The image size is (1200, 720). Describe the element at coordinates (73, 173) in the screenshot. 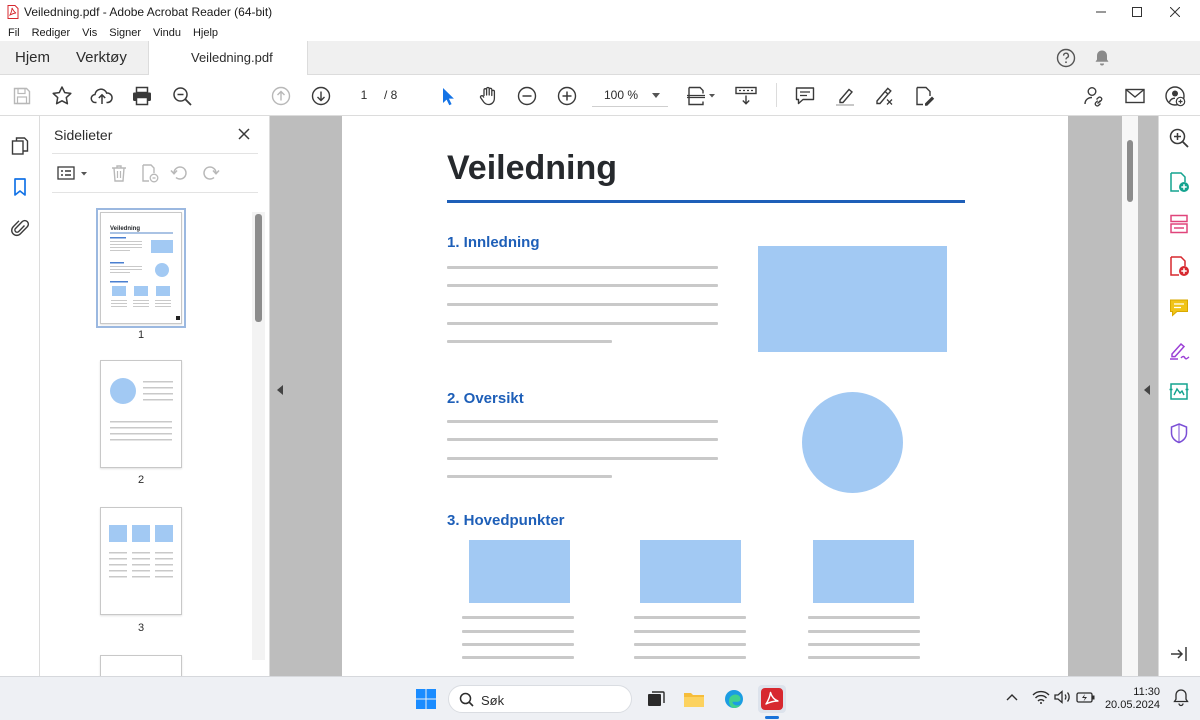

I see `thumbnail-options-button` at that location.